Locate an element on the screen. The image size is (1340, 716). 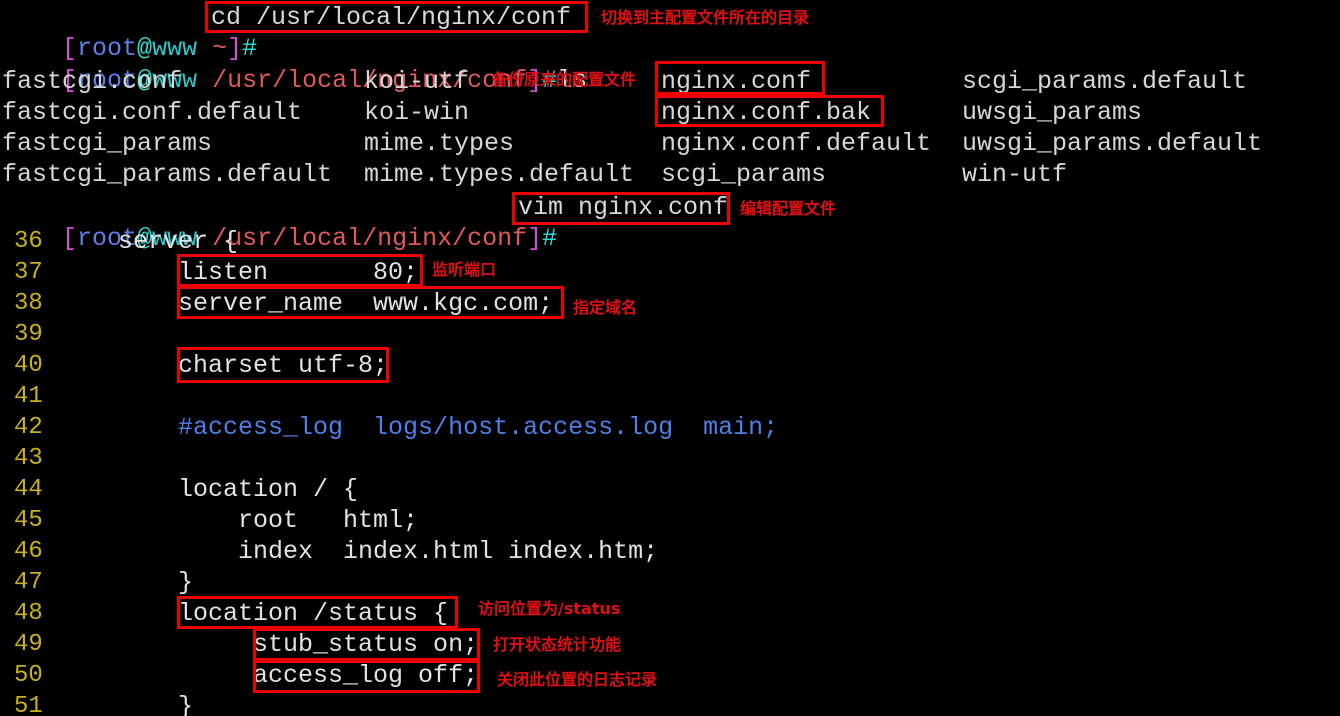
prompt-hash: # is located at coordinates (550, 238).